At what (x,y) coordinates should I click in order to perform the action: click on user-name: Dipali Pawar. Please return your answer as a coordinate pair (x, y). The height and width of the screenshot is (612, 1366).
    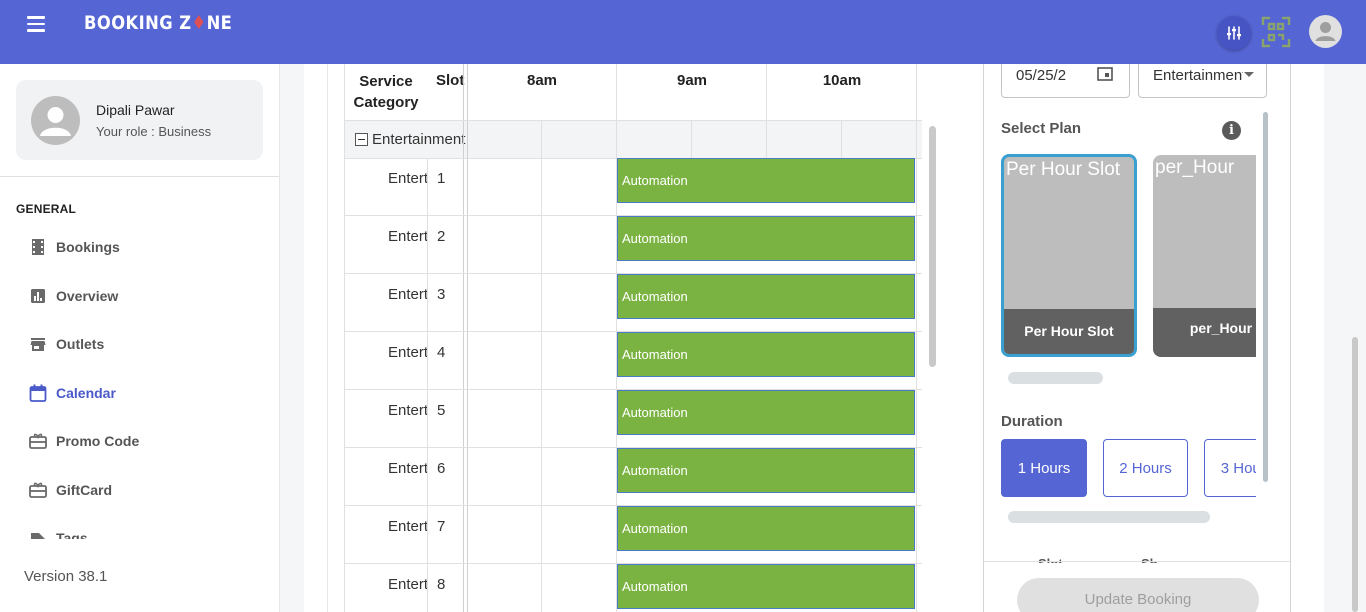
    Looking at the image, I should click on (135, 110).